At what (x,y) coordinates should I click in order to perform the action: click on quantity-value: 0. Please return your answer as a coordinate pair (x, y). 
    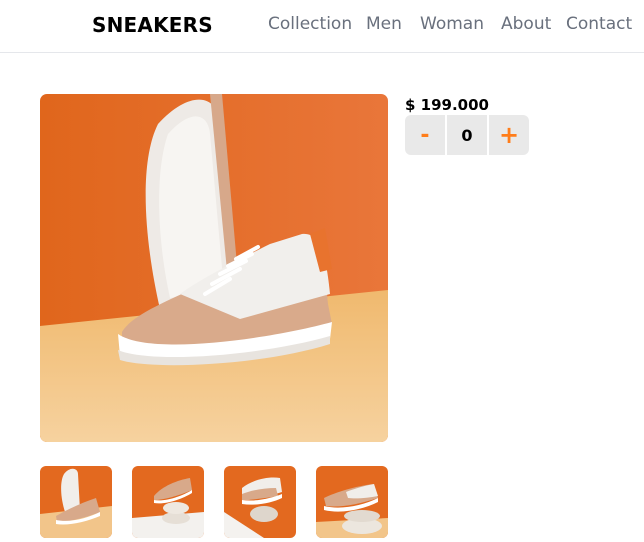
    Looking at the image, I should click on (467, 135).